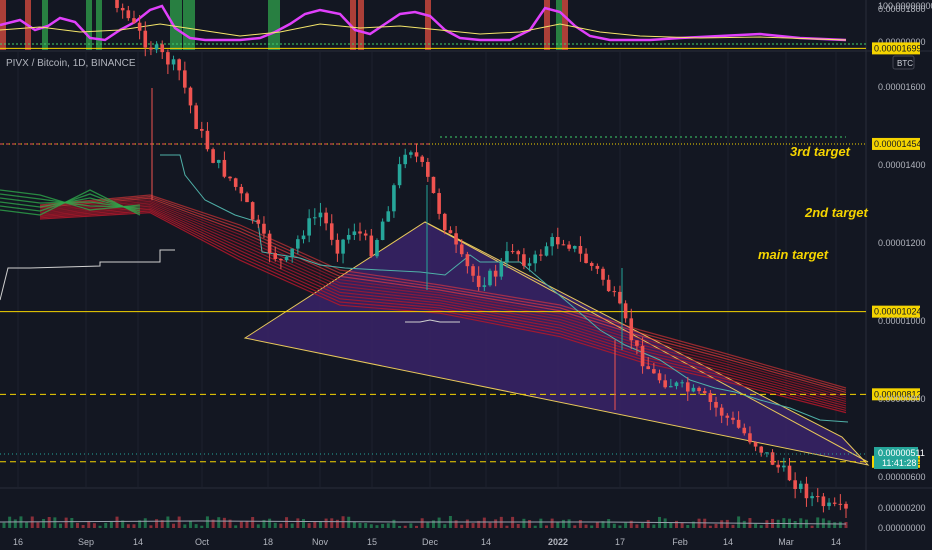 The image size is (932, 550). I want to click on time-axis-label: 14, so click(728, 542).